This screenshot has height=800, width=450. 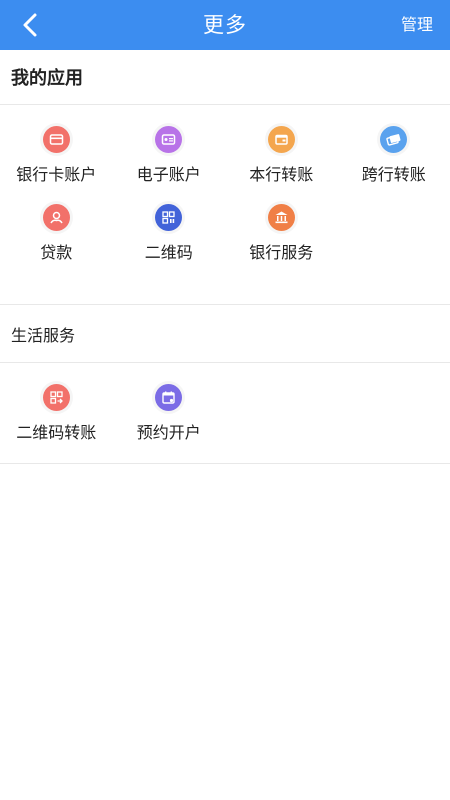 I want to click on app-label: 电子账户, so click(x=168, y=174).